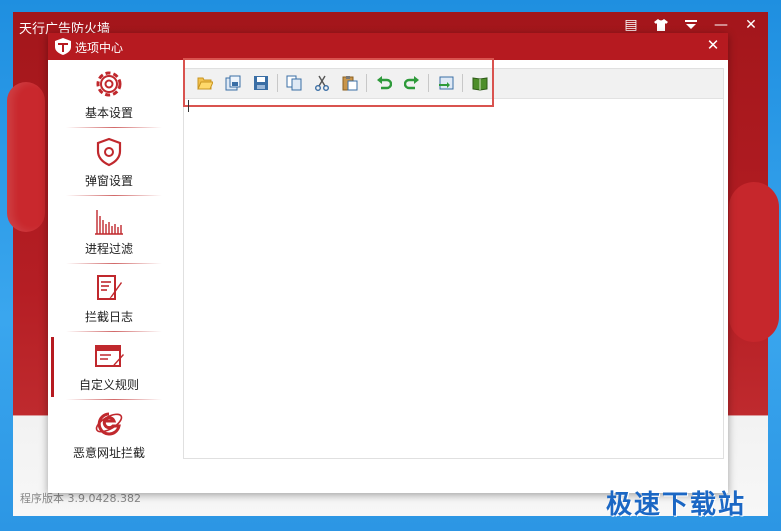  Describe the element at coordinates (108, 113) in the screenshot. I see `sidebar-item-label: 基本设置` at that location.